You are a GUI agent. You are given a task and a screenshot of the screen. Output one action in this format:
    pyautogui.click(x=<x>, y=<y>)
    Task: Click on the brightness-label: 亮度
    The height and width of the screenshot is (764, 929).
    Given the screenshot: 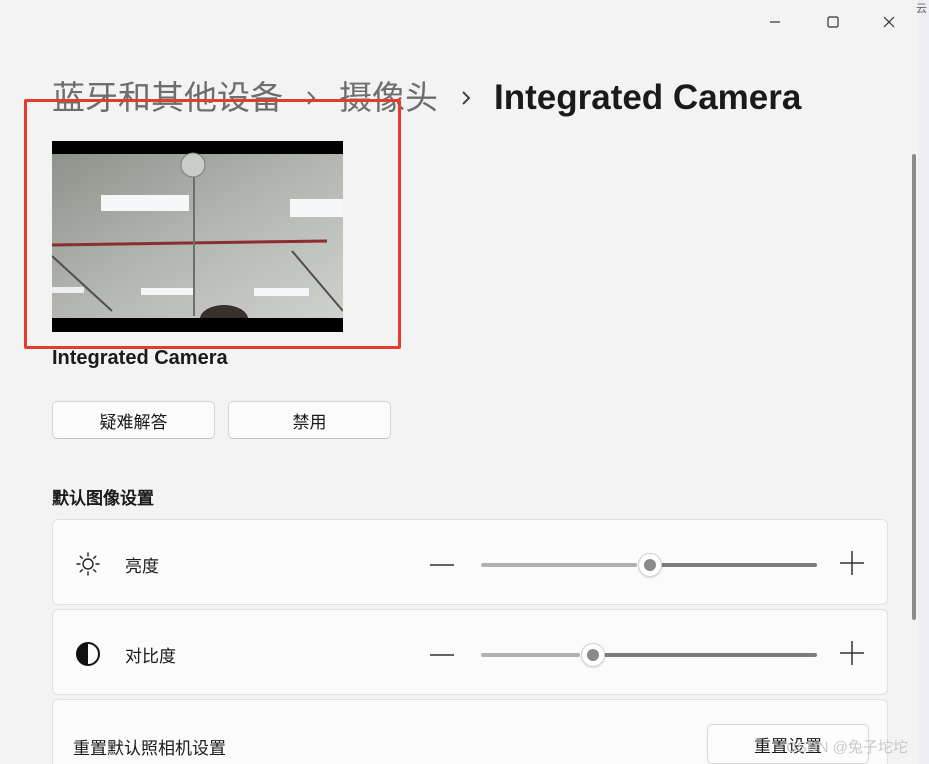 What is the action you would take?
    pyautogui.click(x=142, y=567)
    